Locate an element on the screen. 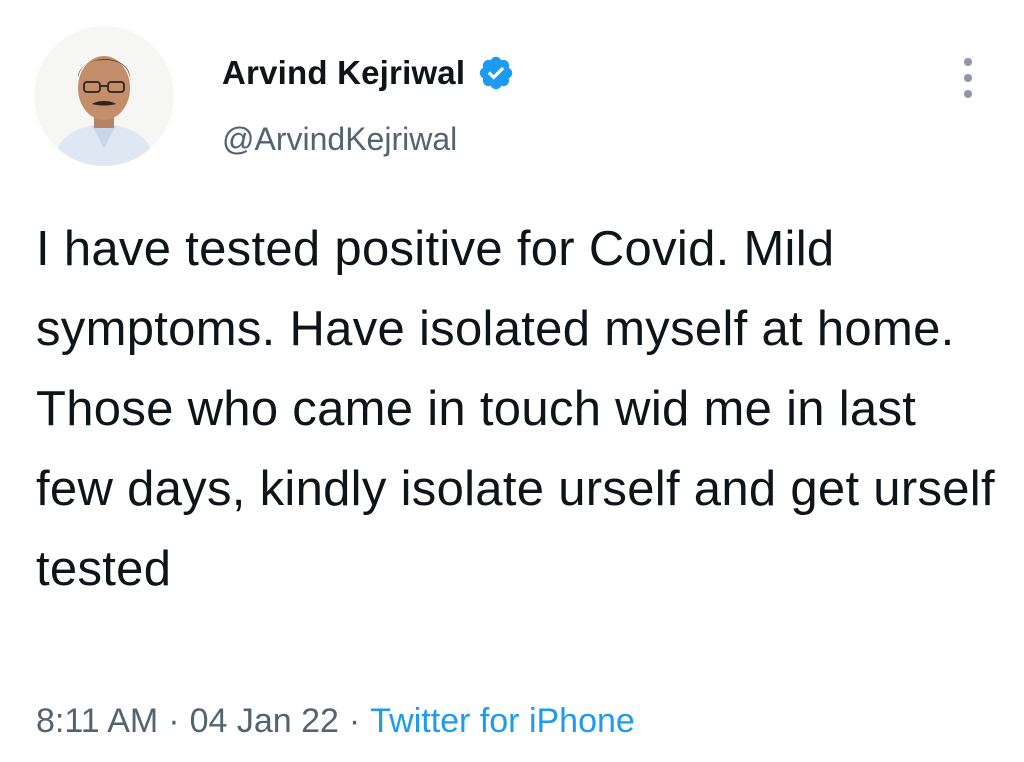  author-name-row: Arvind Kejriwal is located at coordinates (368, 73).